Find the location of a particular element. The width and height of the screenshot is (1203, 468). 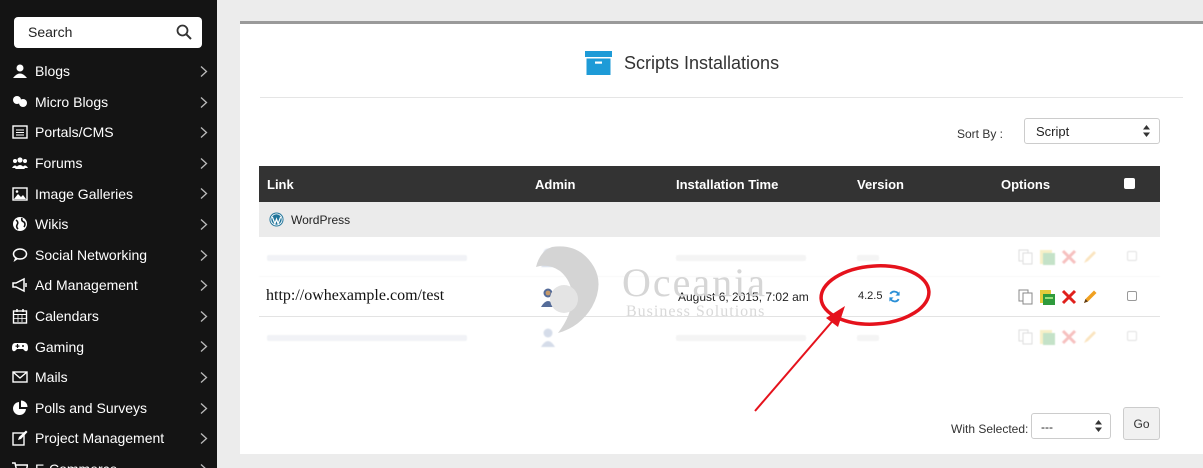

upgrade-refresh-icon is located at coordinates (894, 296).